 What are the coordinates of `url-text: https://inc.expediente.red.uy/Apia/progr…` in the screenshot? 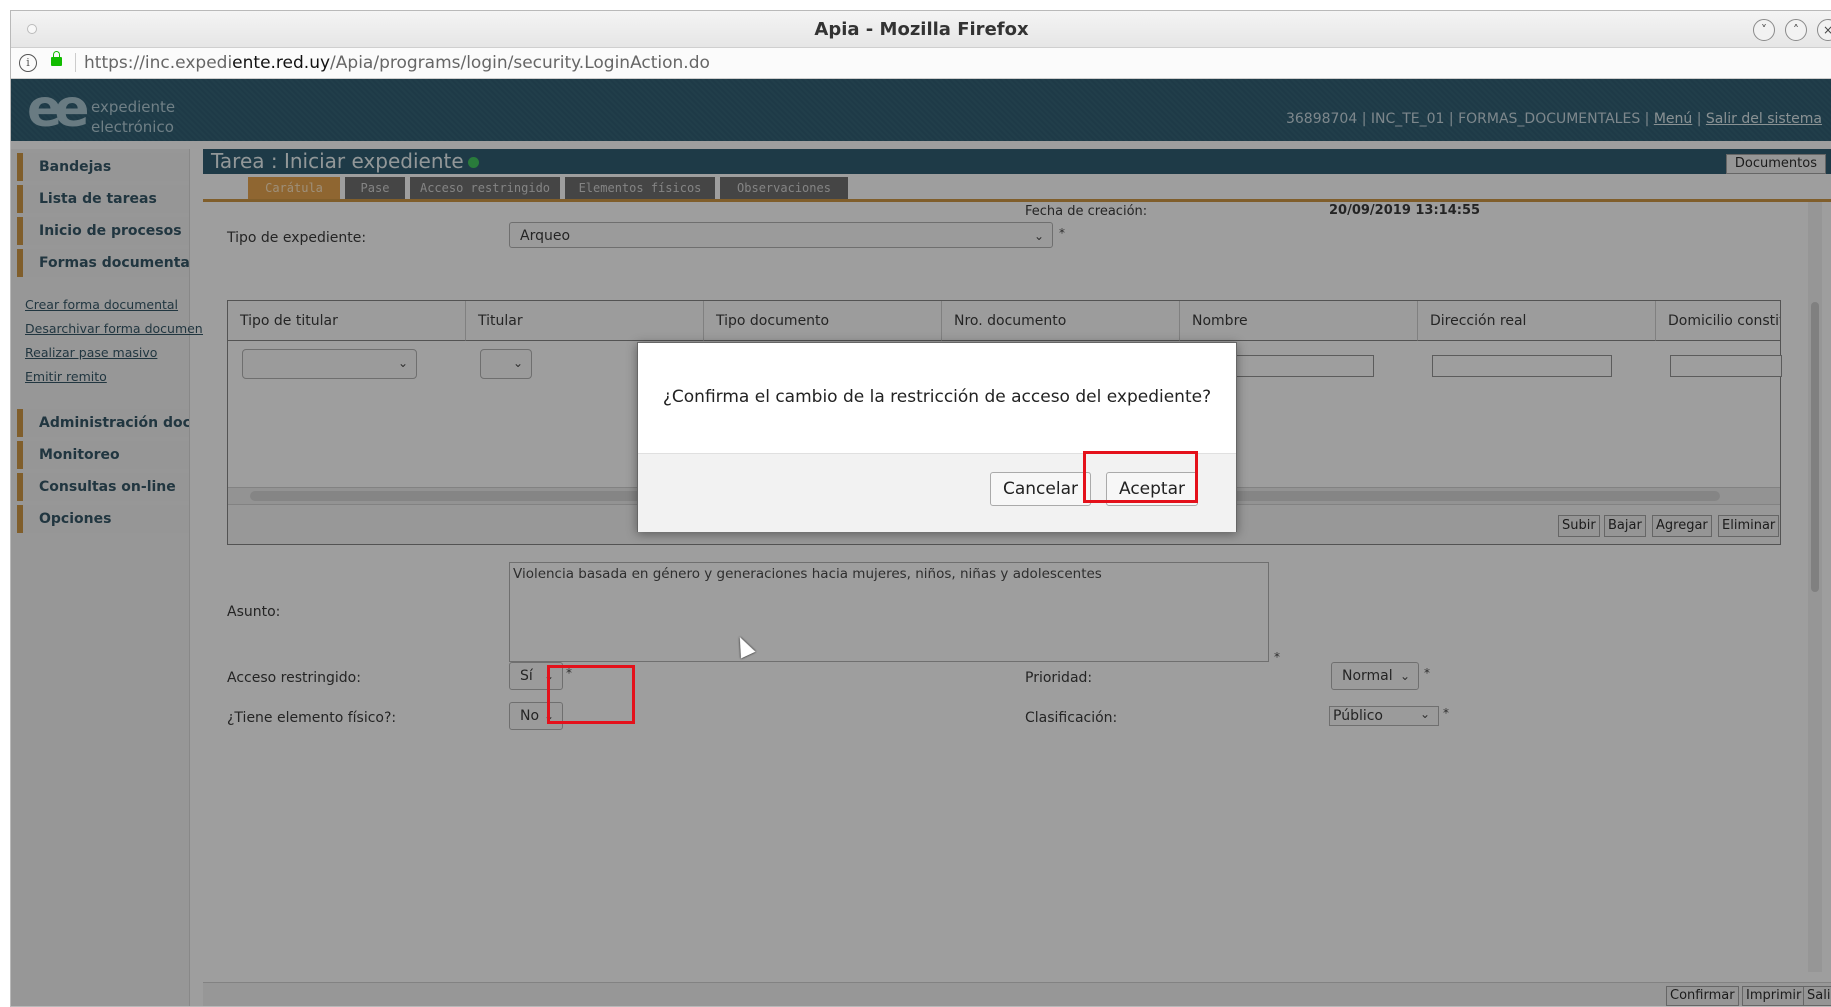 It's located at (397, 63).